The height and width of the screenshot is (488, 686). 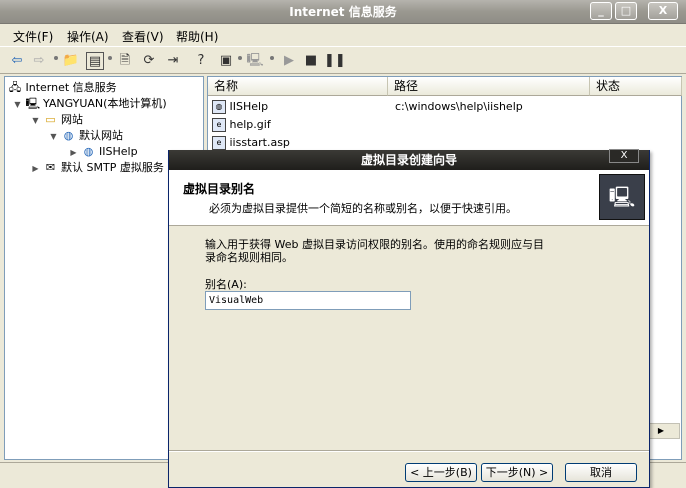 What do you see at coordinates (517, 472) in the screenshot?
I see `next-button: 下一步(N) >` at bounding box center [517, 472].